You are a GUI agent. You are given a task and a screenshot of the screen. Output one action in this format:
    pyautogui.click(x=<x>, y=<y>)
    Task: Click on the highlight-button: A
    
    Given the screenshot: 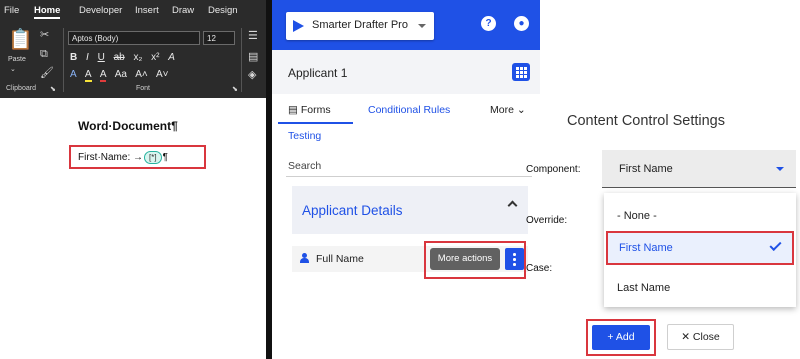 What is the action you would take?
    pyautogui.click(x=88, y=75)
    